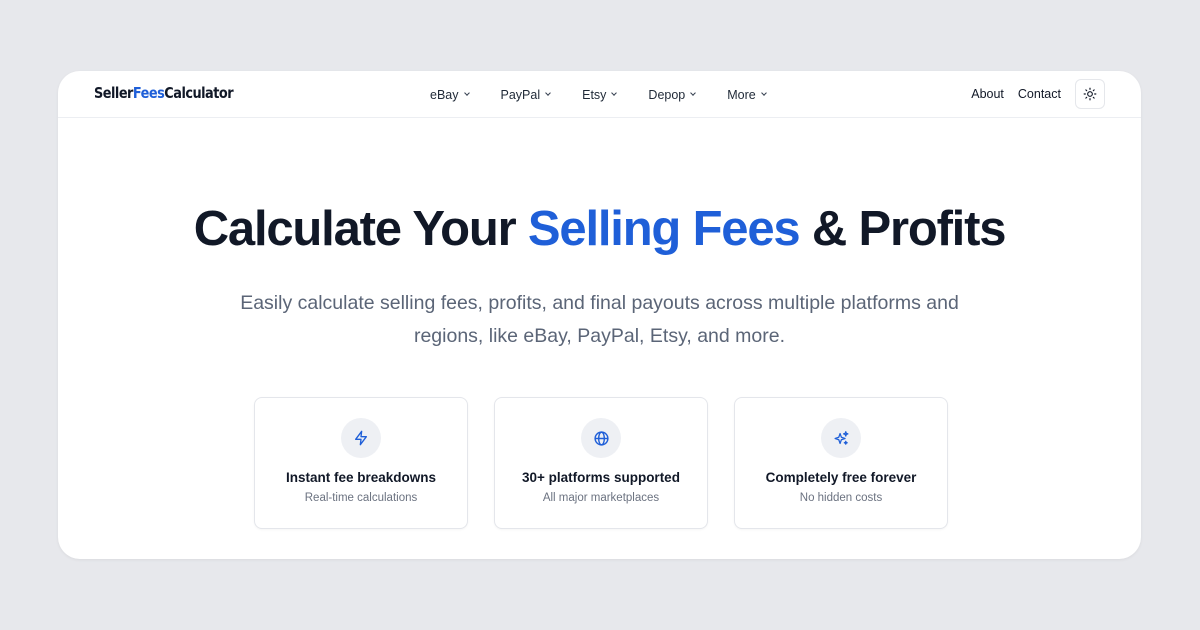 Image resolution: width=1200 pixels, height=630 pixels. I want to click on sparkles-icon, so click(841, 438).